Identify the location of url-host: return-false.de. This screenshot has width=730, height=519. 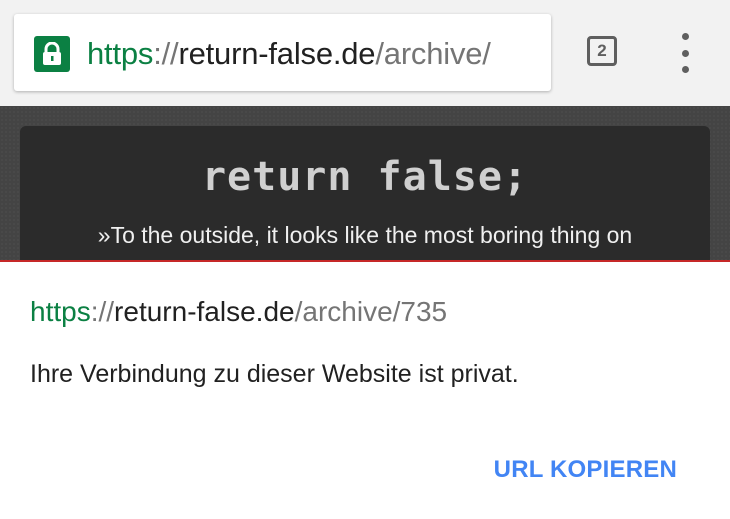
(277, 53).